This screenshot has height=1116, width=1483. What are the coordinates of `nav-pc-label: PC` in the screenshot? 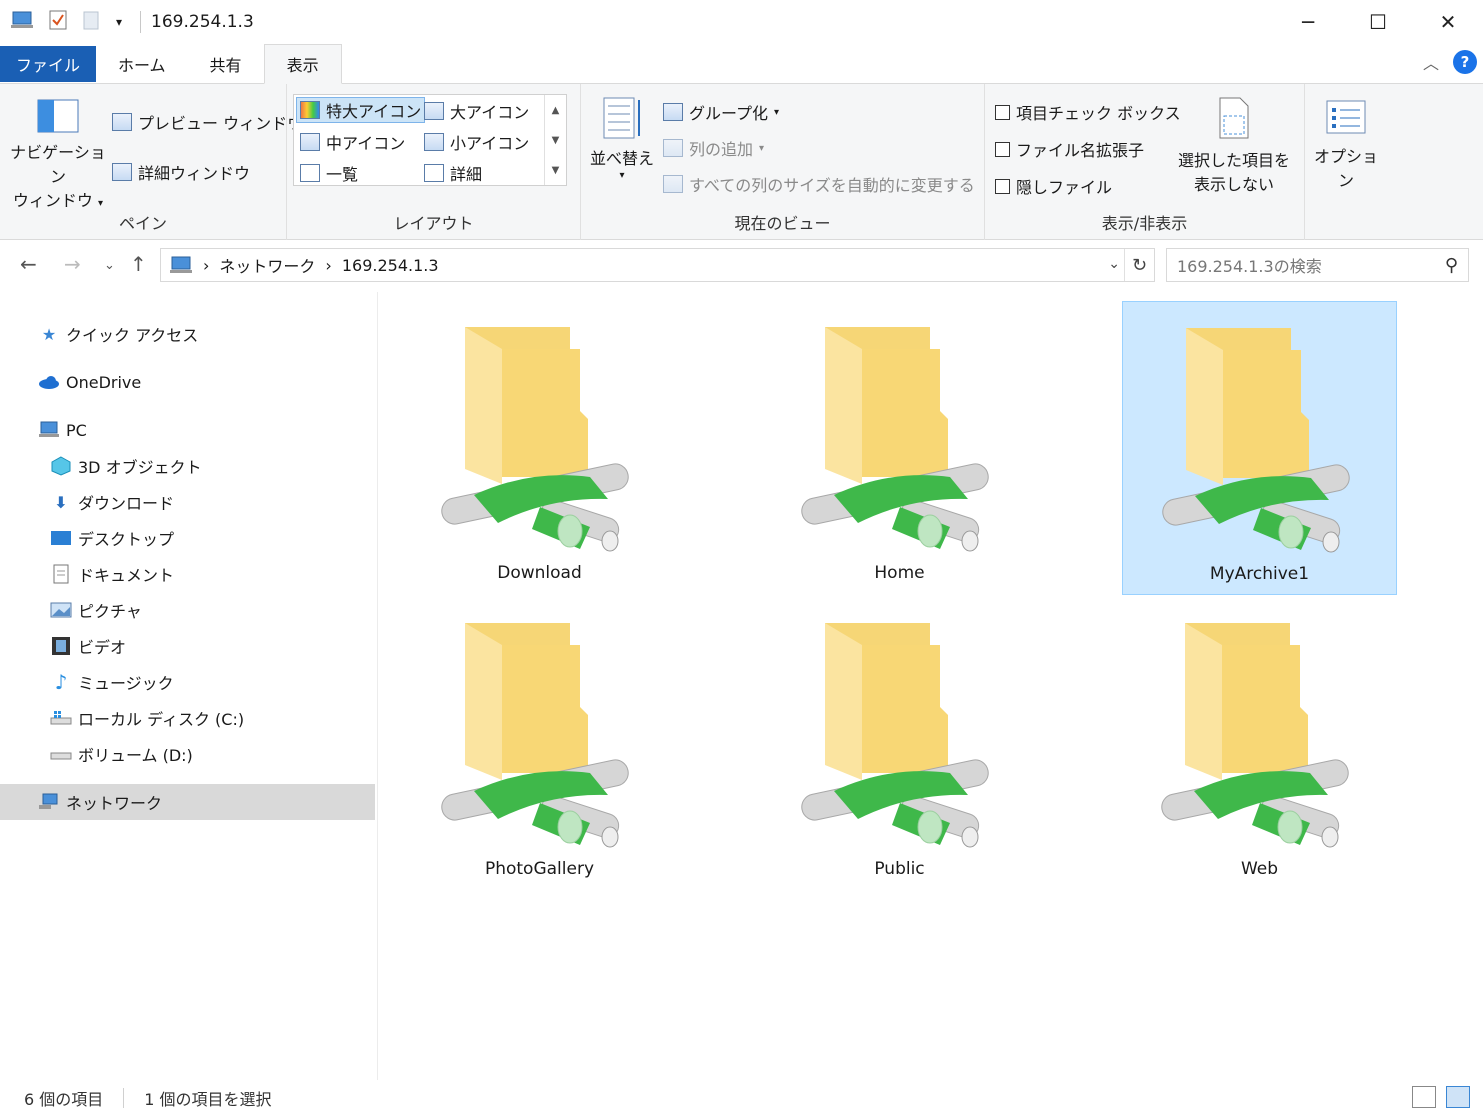 It's located at (76, 430).